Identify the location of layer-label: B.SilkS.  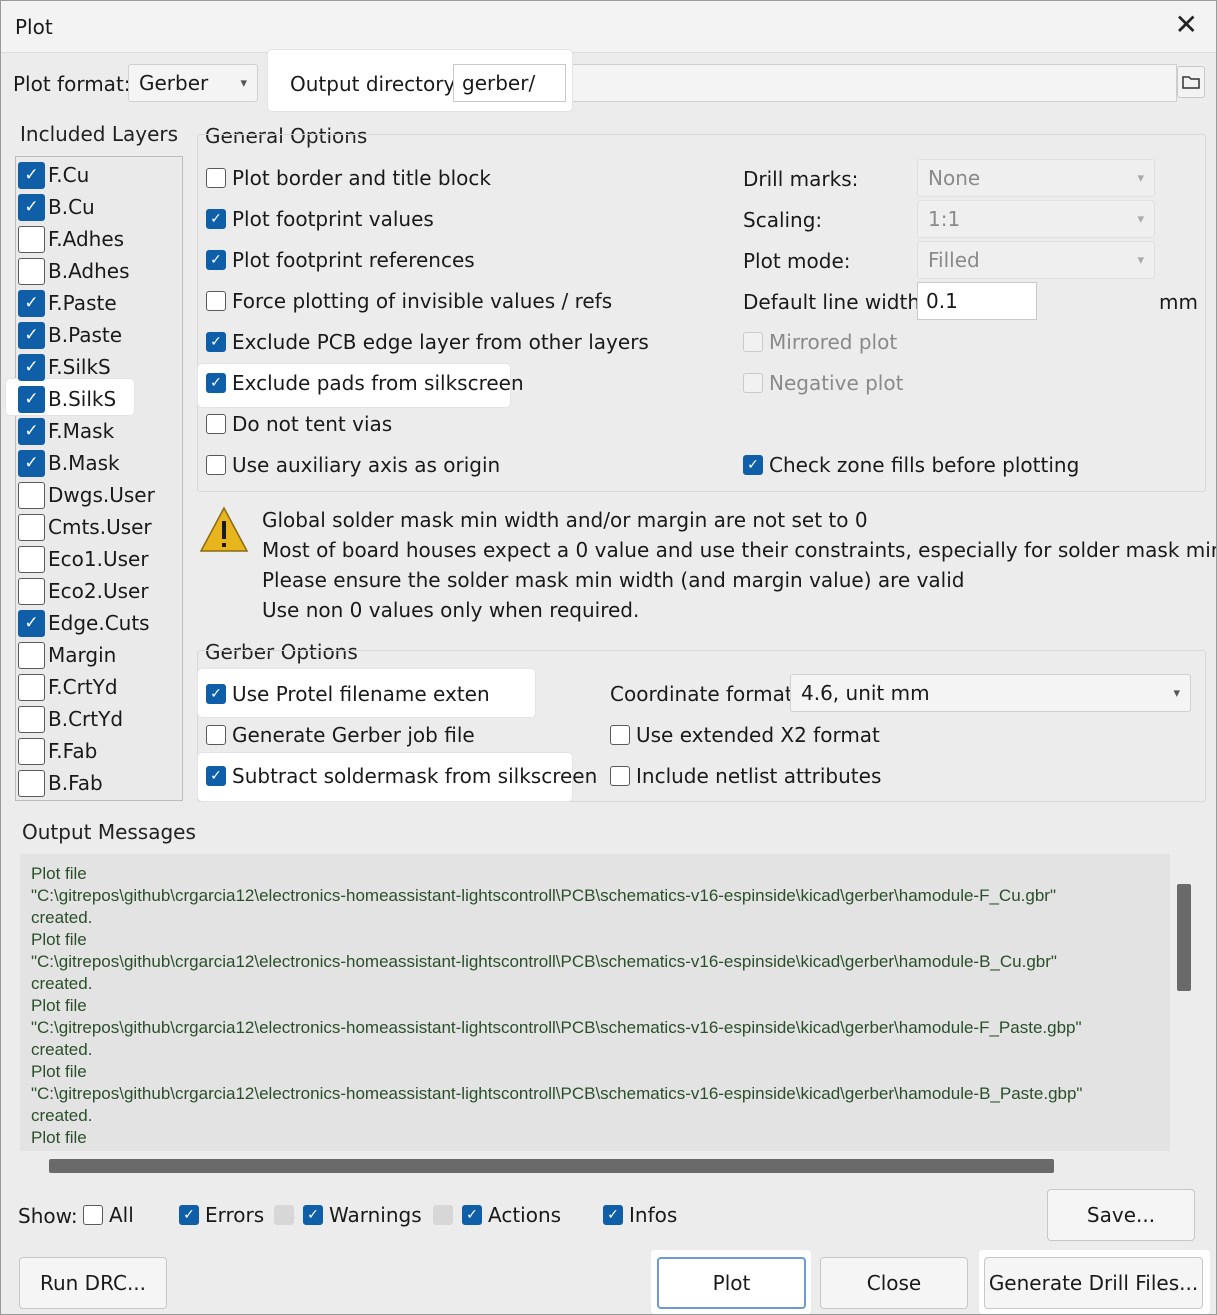
(82, 399).